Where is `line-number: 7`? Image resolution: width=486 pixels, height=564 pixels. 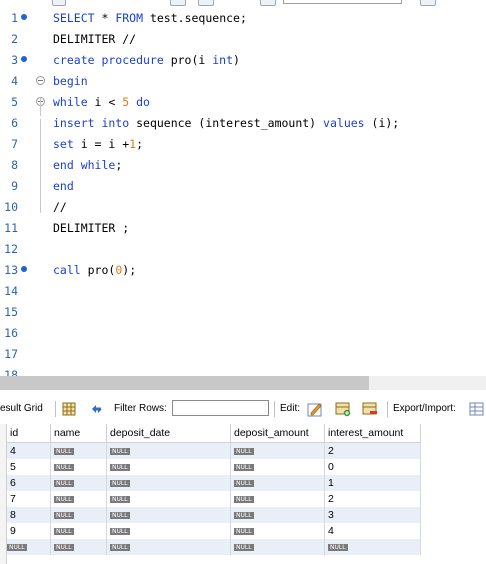 line-number: 7 is located at coordinates (14, 144).